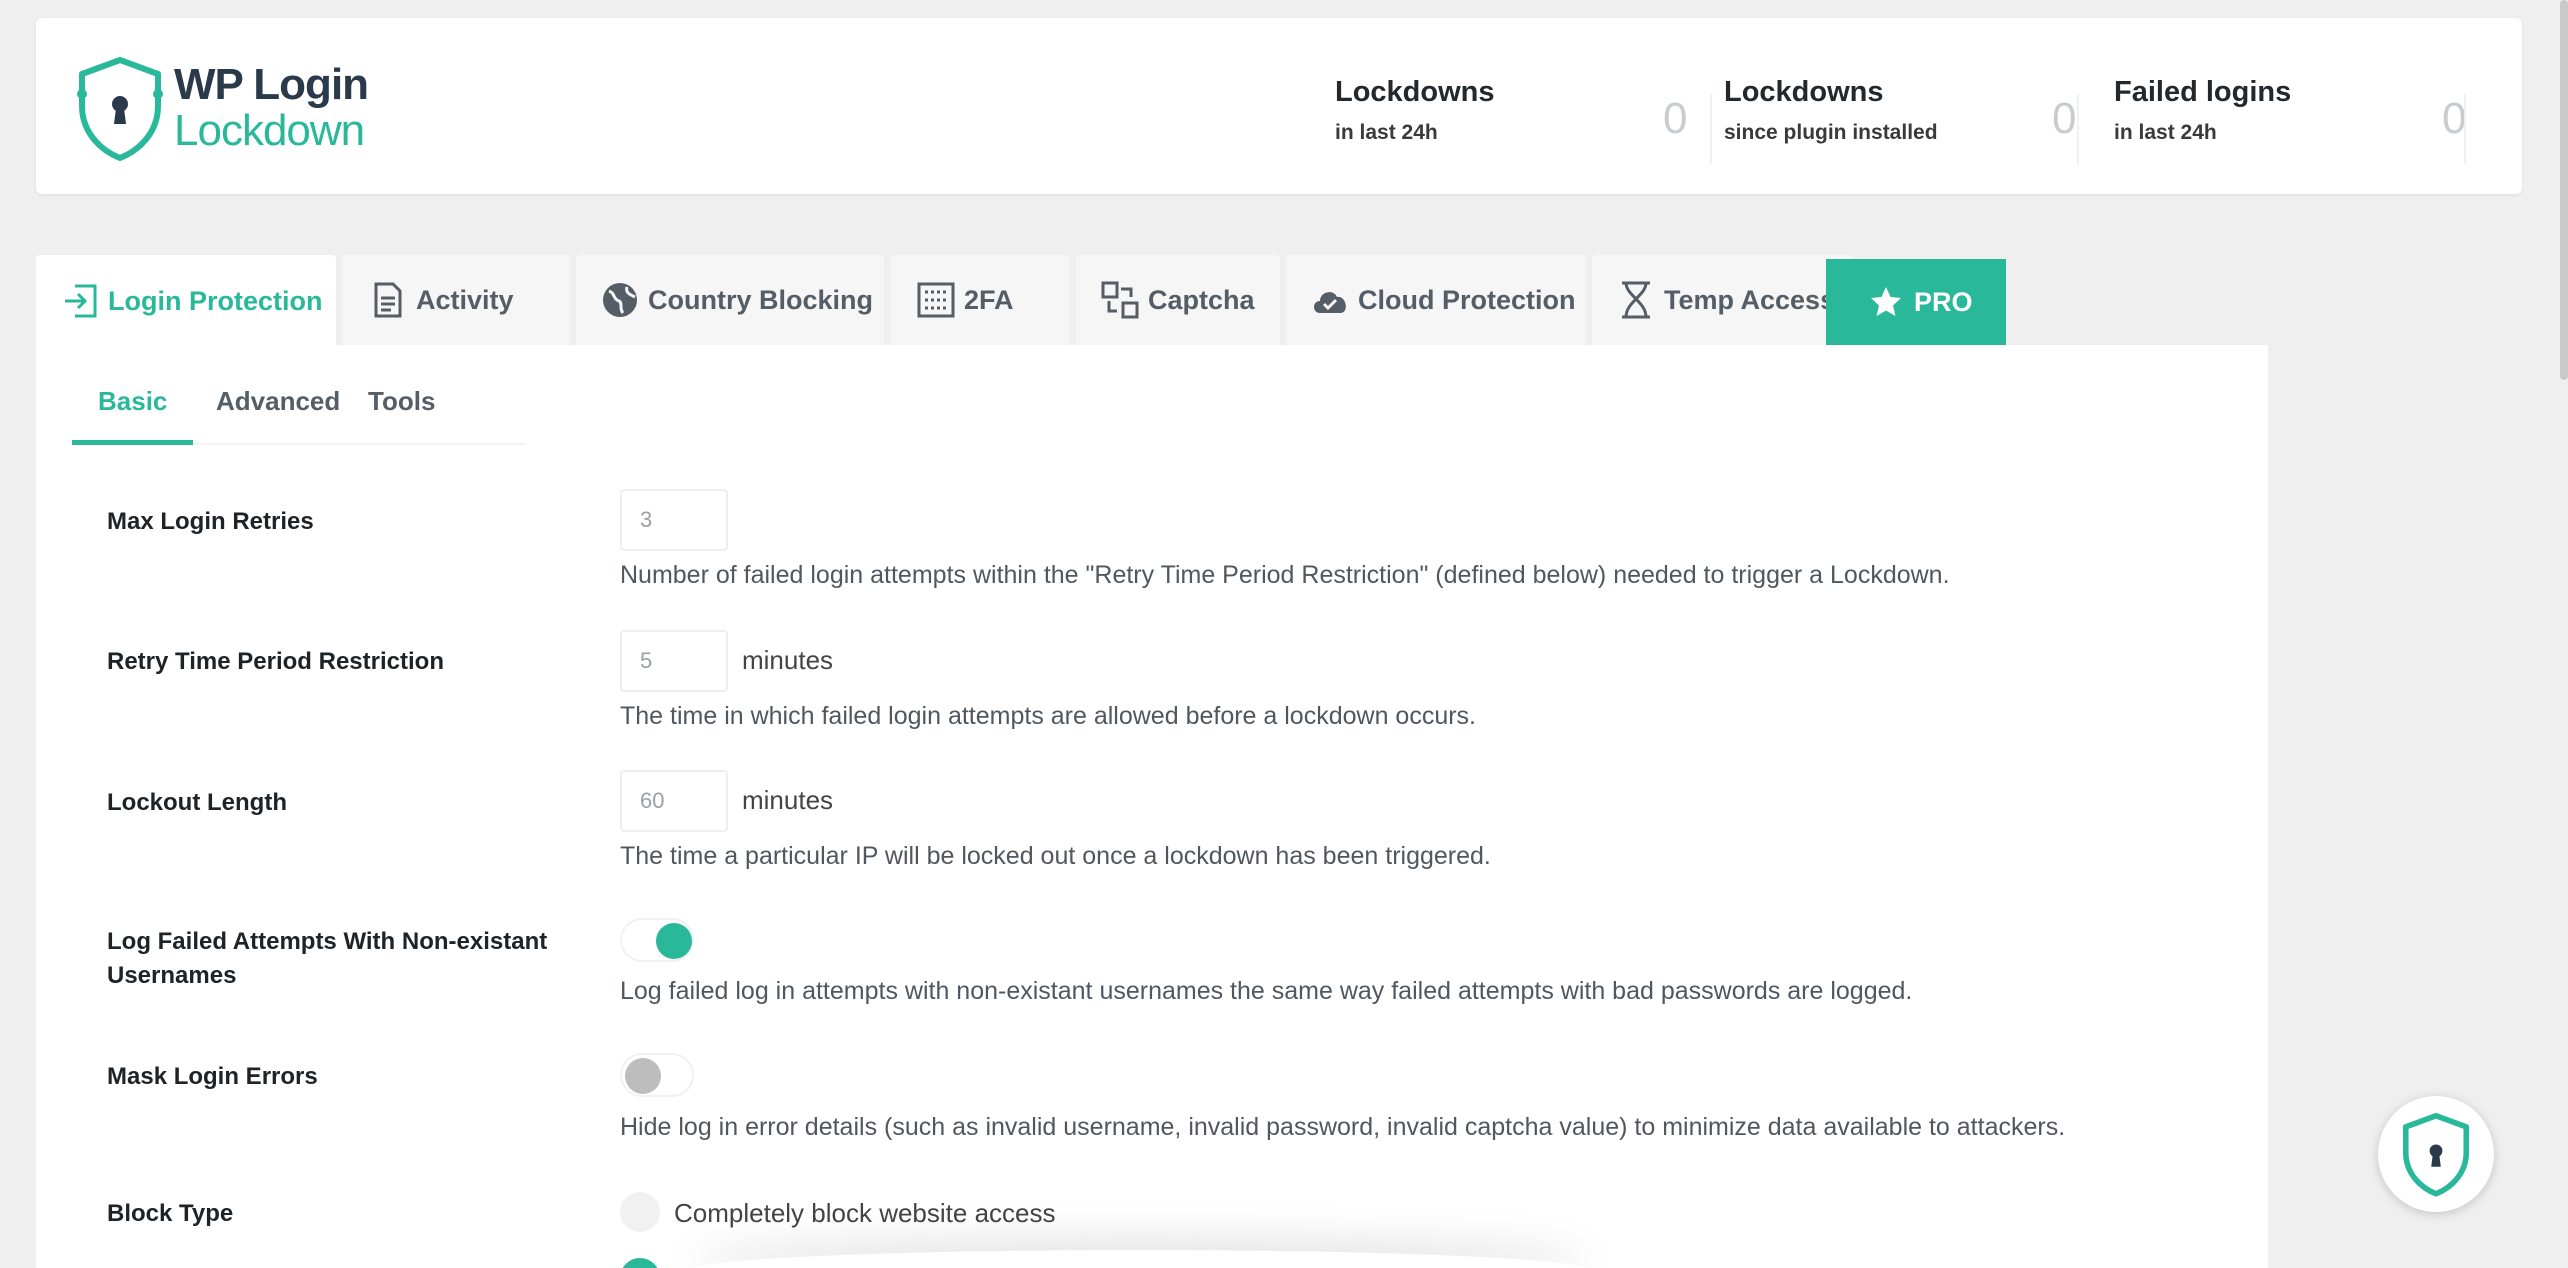  Describe the element at coordinates (197, 802) in the screenshot. I see `lockout-length-label: Lockout Length` at that location.